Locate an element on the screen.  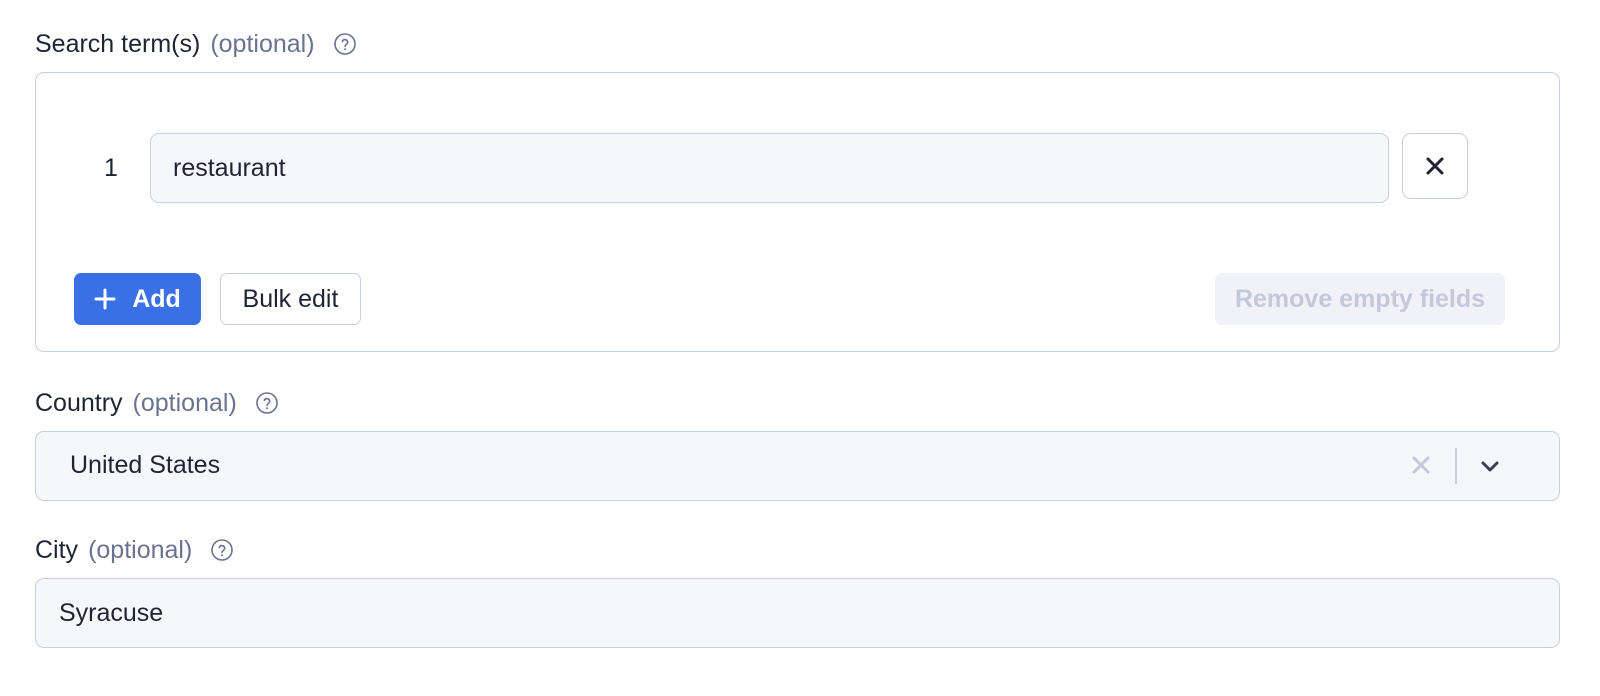
city-optional-text: (optional) is located at coordinates (140, 549).